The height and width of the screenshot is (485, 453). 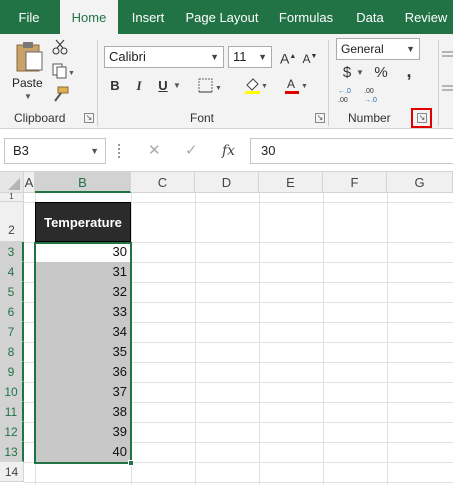 I want to click on percent-button: %, so click(x=381, y=73).